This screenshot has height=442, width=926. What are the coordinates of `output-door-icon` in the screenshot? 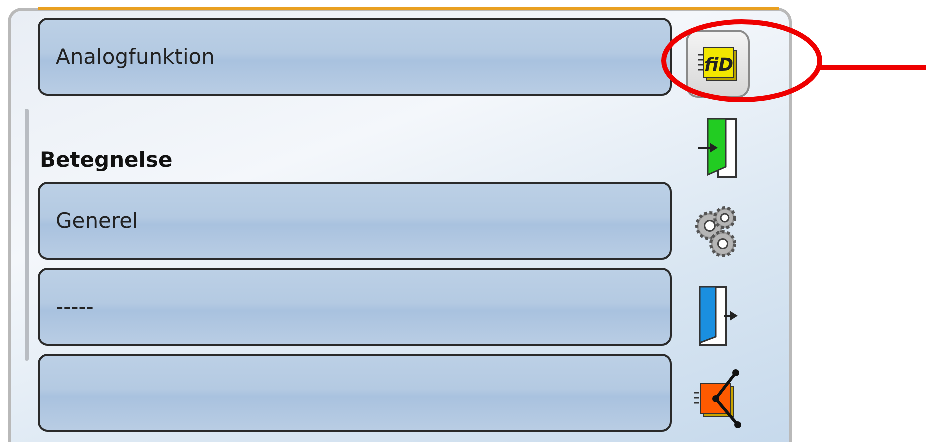 It's located at (718, 316).